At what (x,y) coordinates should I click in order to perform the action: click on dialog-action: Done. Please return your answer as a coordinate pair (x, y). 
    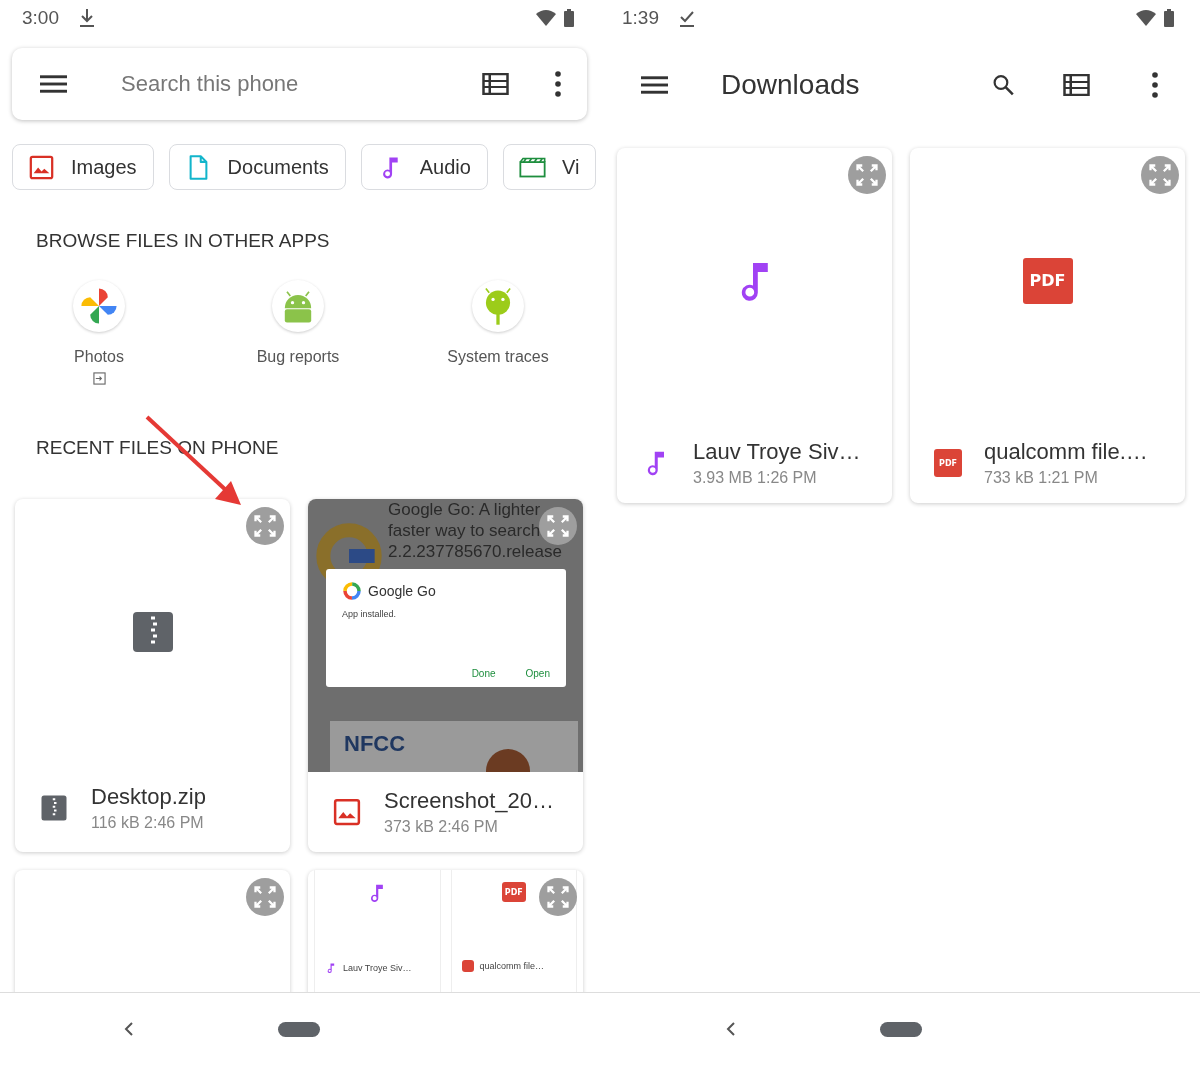
    Looking at the image, I should click on (483, 673).